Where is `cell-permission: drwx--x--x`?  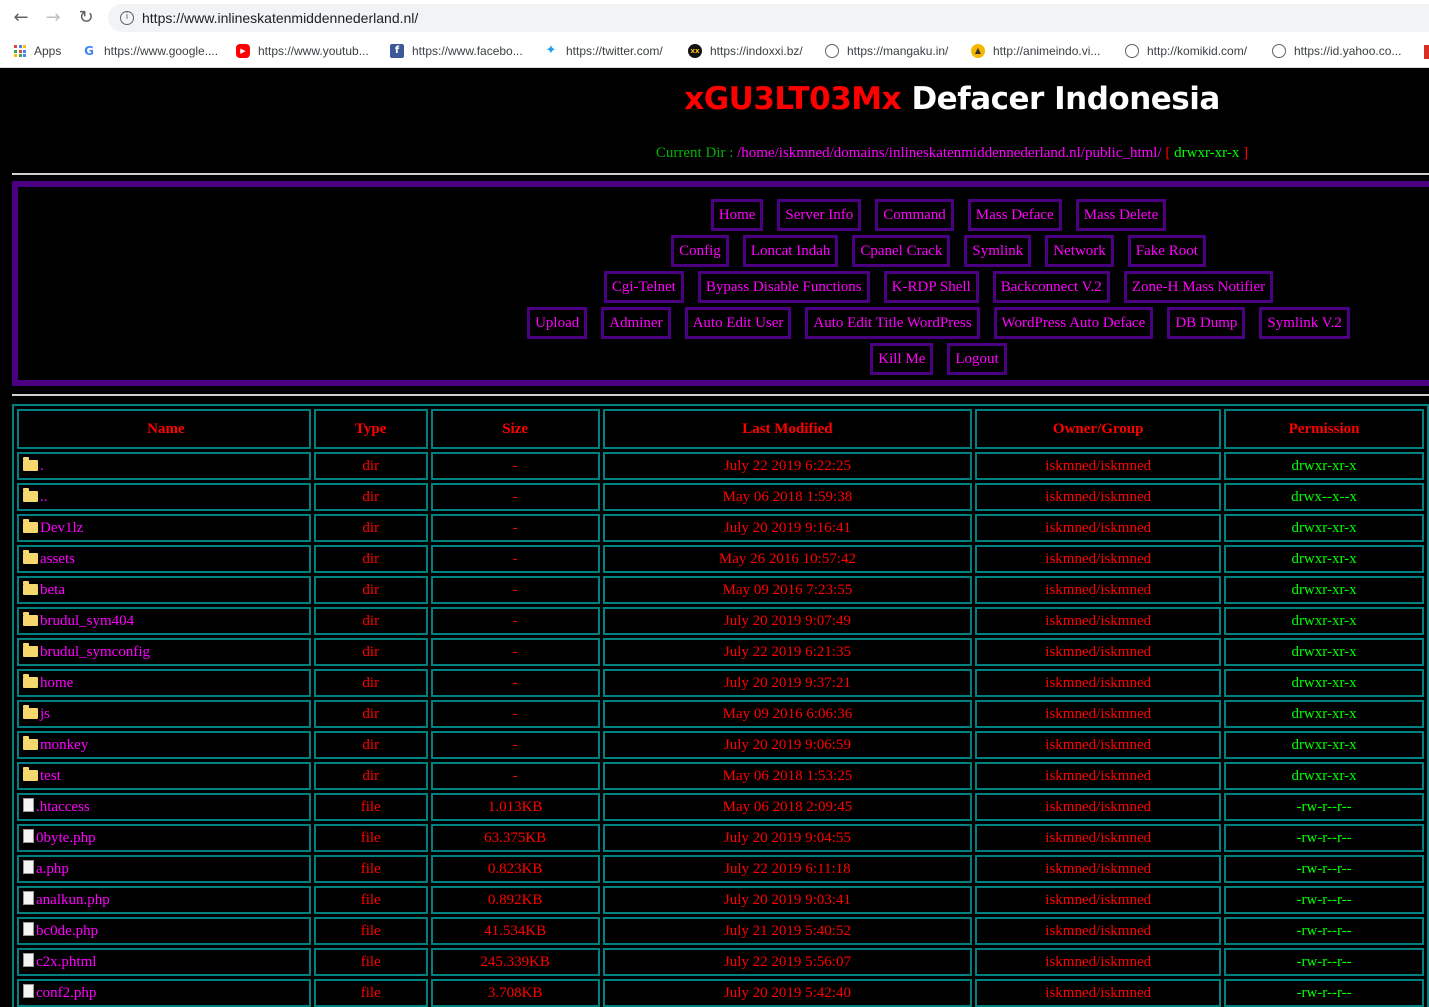
cell-permission: drwx--x--x is located at coordinates (1324, 497).